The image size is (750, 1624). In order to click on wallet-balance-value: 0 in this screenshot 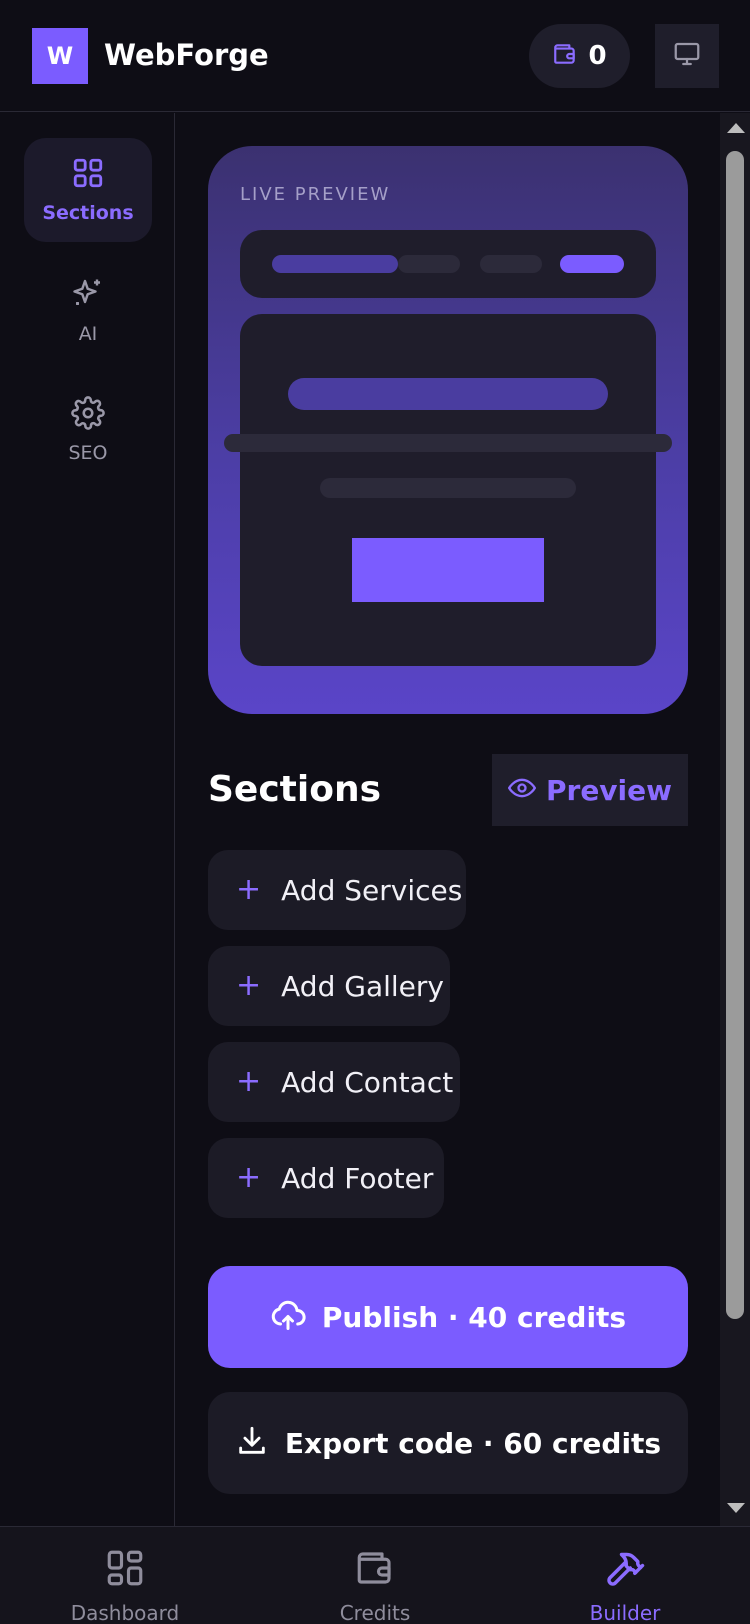, I will do `click(597, 56)`.